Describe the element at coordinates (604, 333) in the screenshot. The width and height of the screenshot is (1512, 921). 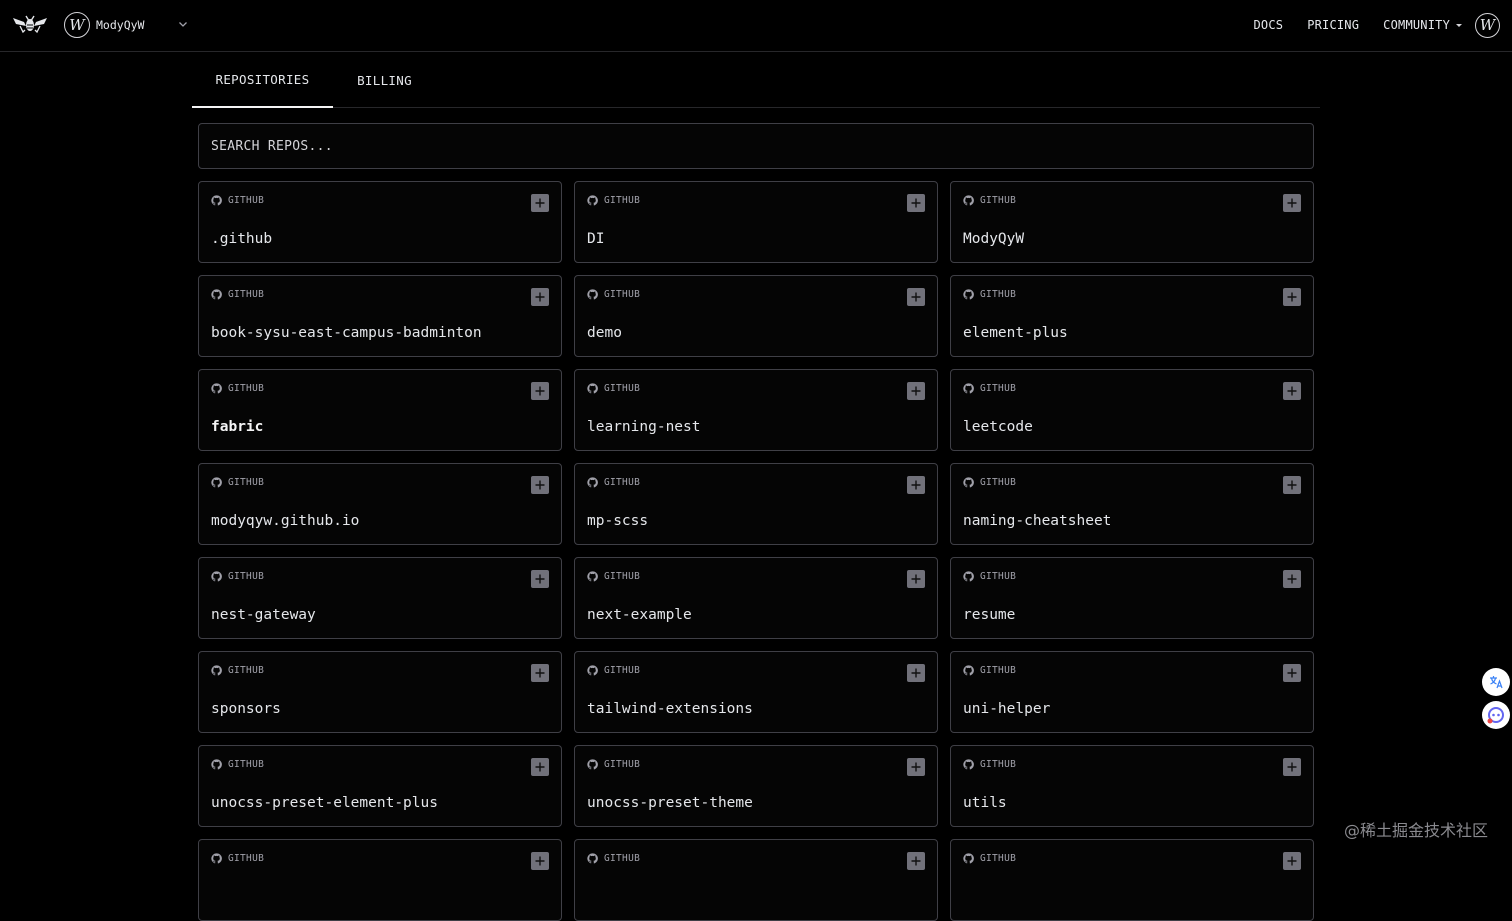
I see `repo-name: demo` at that location.